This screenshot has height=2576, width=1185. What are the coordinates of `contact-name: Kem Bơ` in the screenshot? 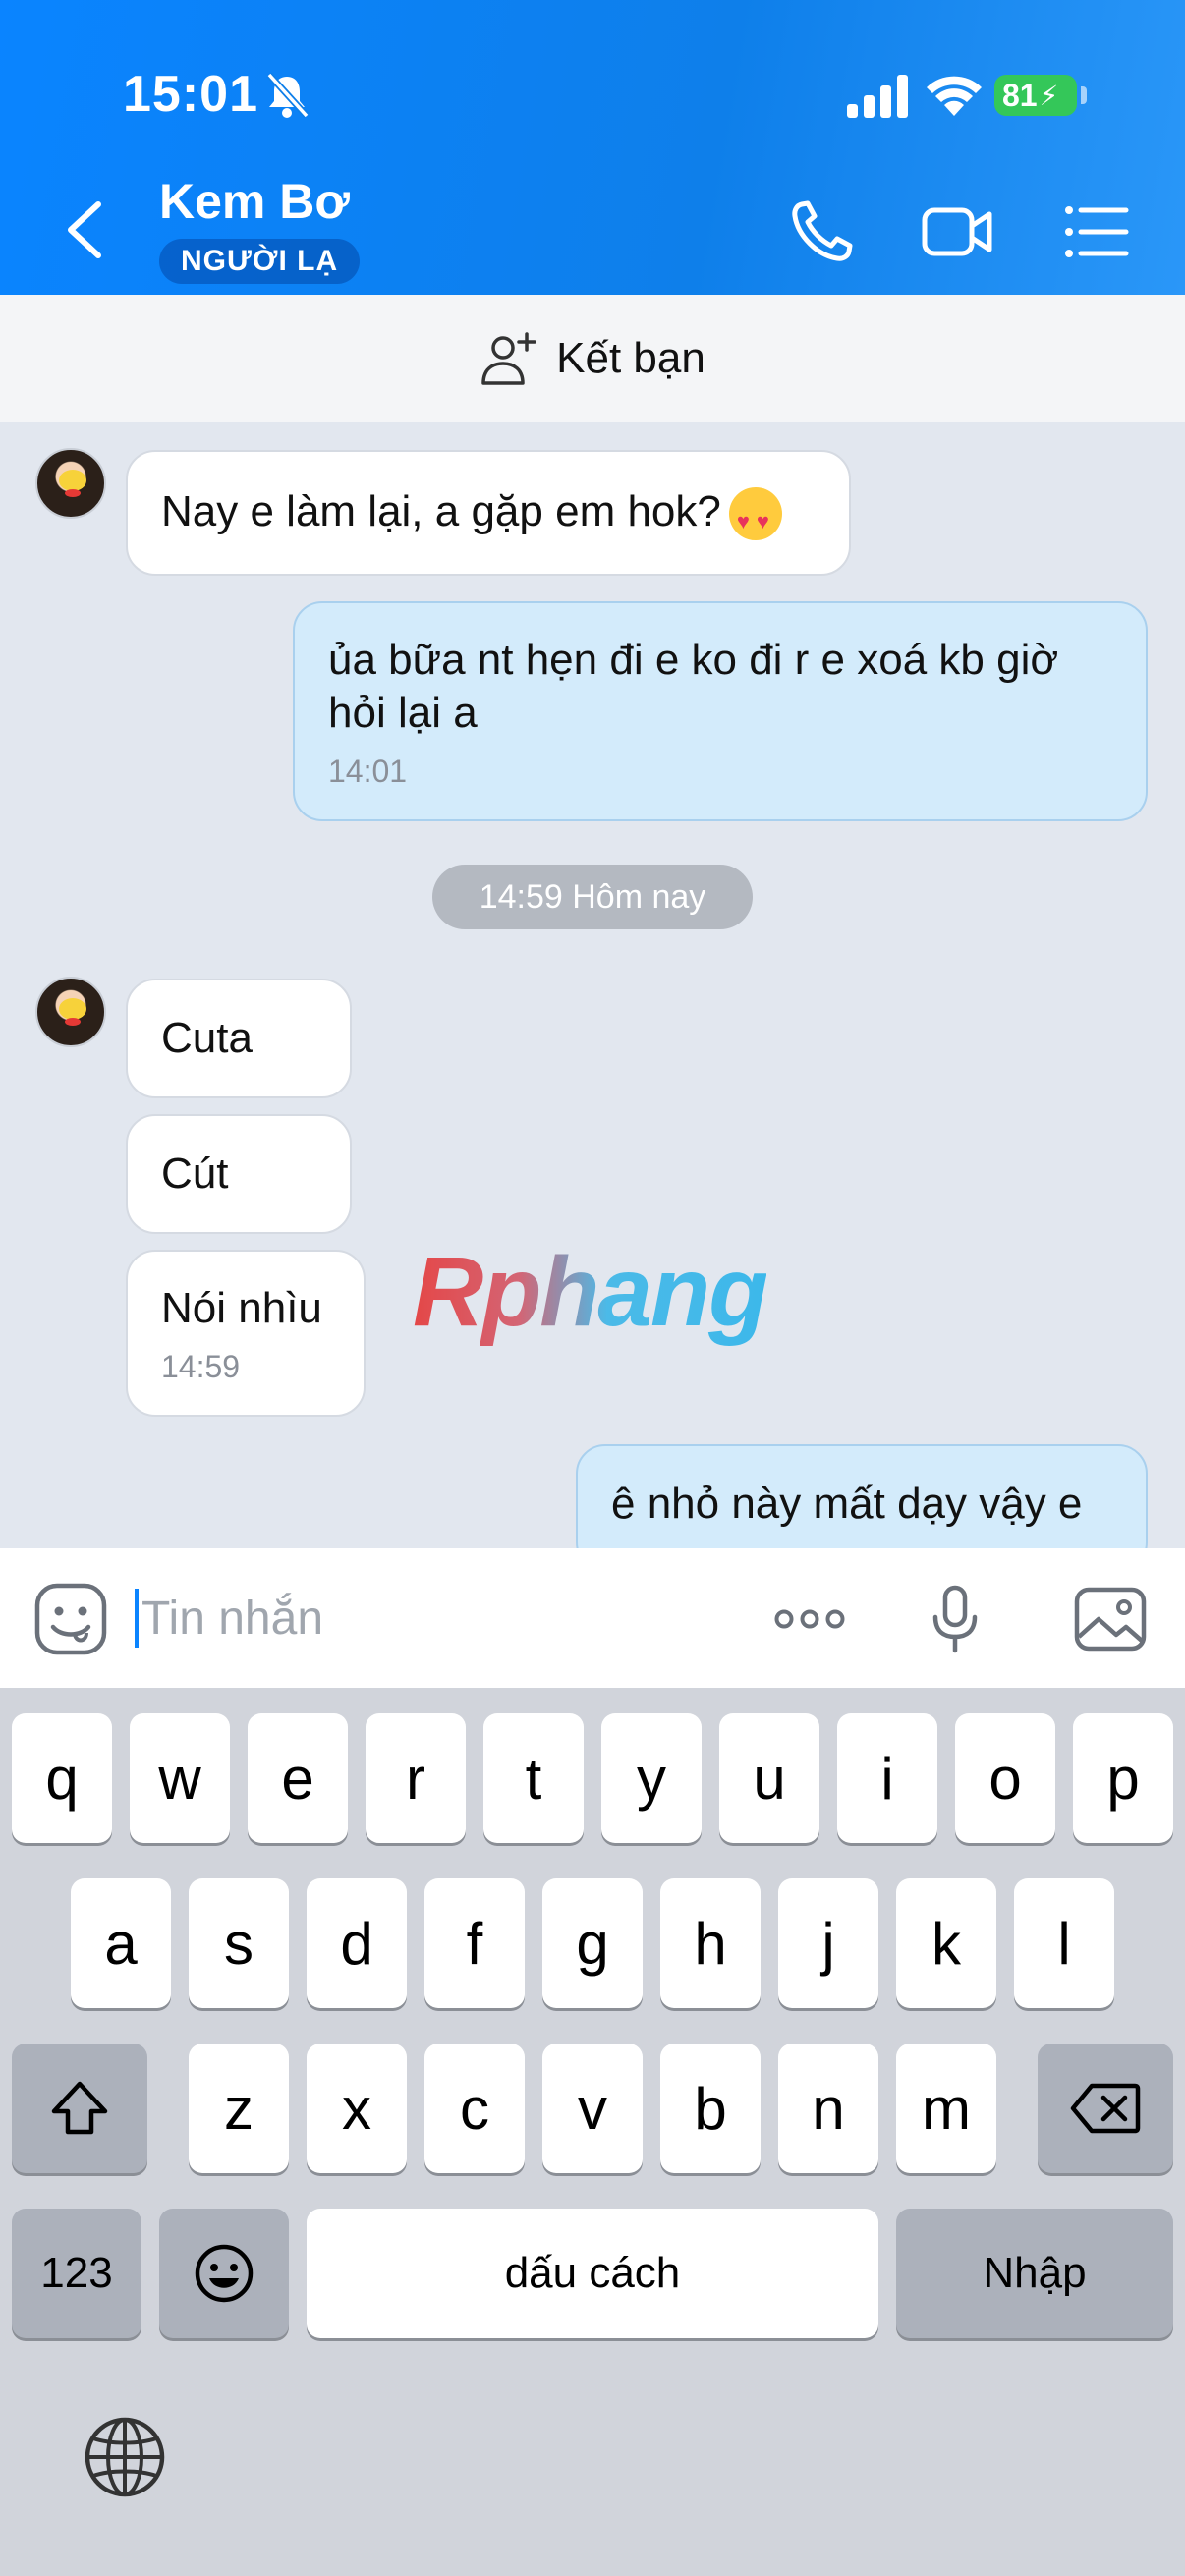 It's located at (255, 201).